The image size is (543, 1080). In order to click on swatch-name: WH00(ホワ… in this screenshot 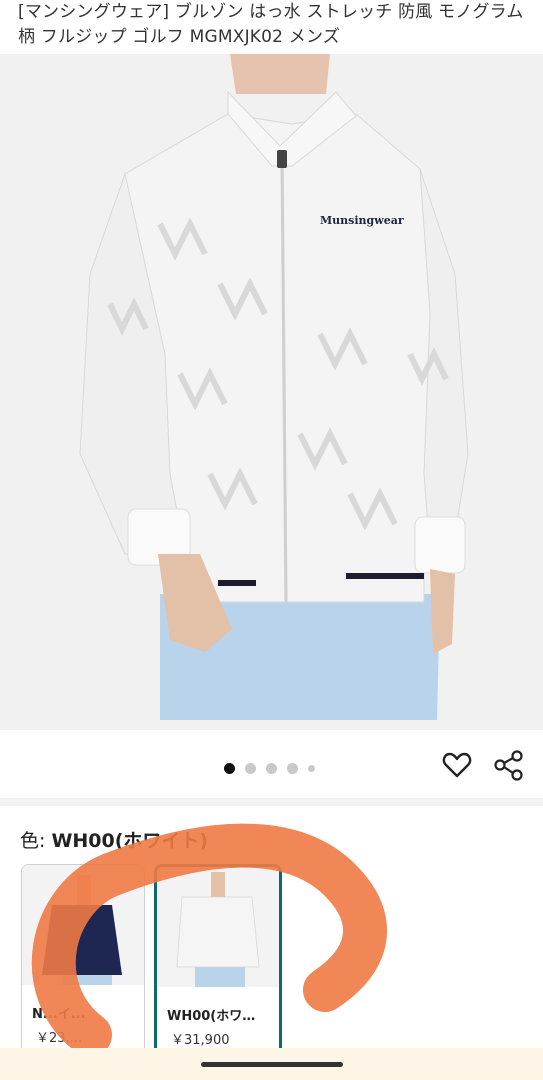, I will do `click(211, 1016)`.